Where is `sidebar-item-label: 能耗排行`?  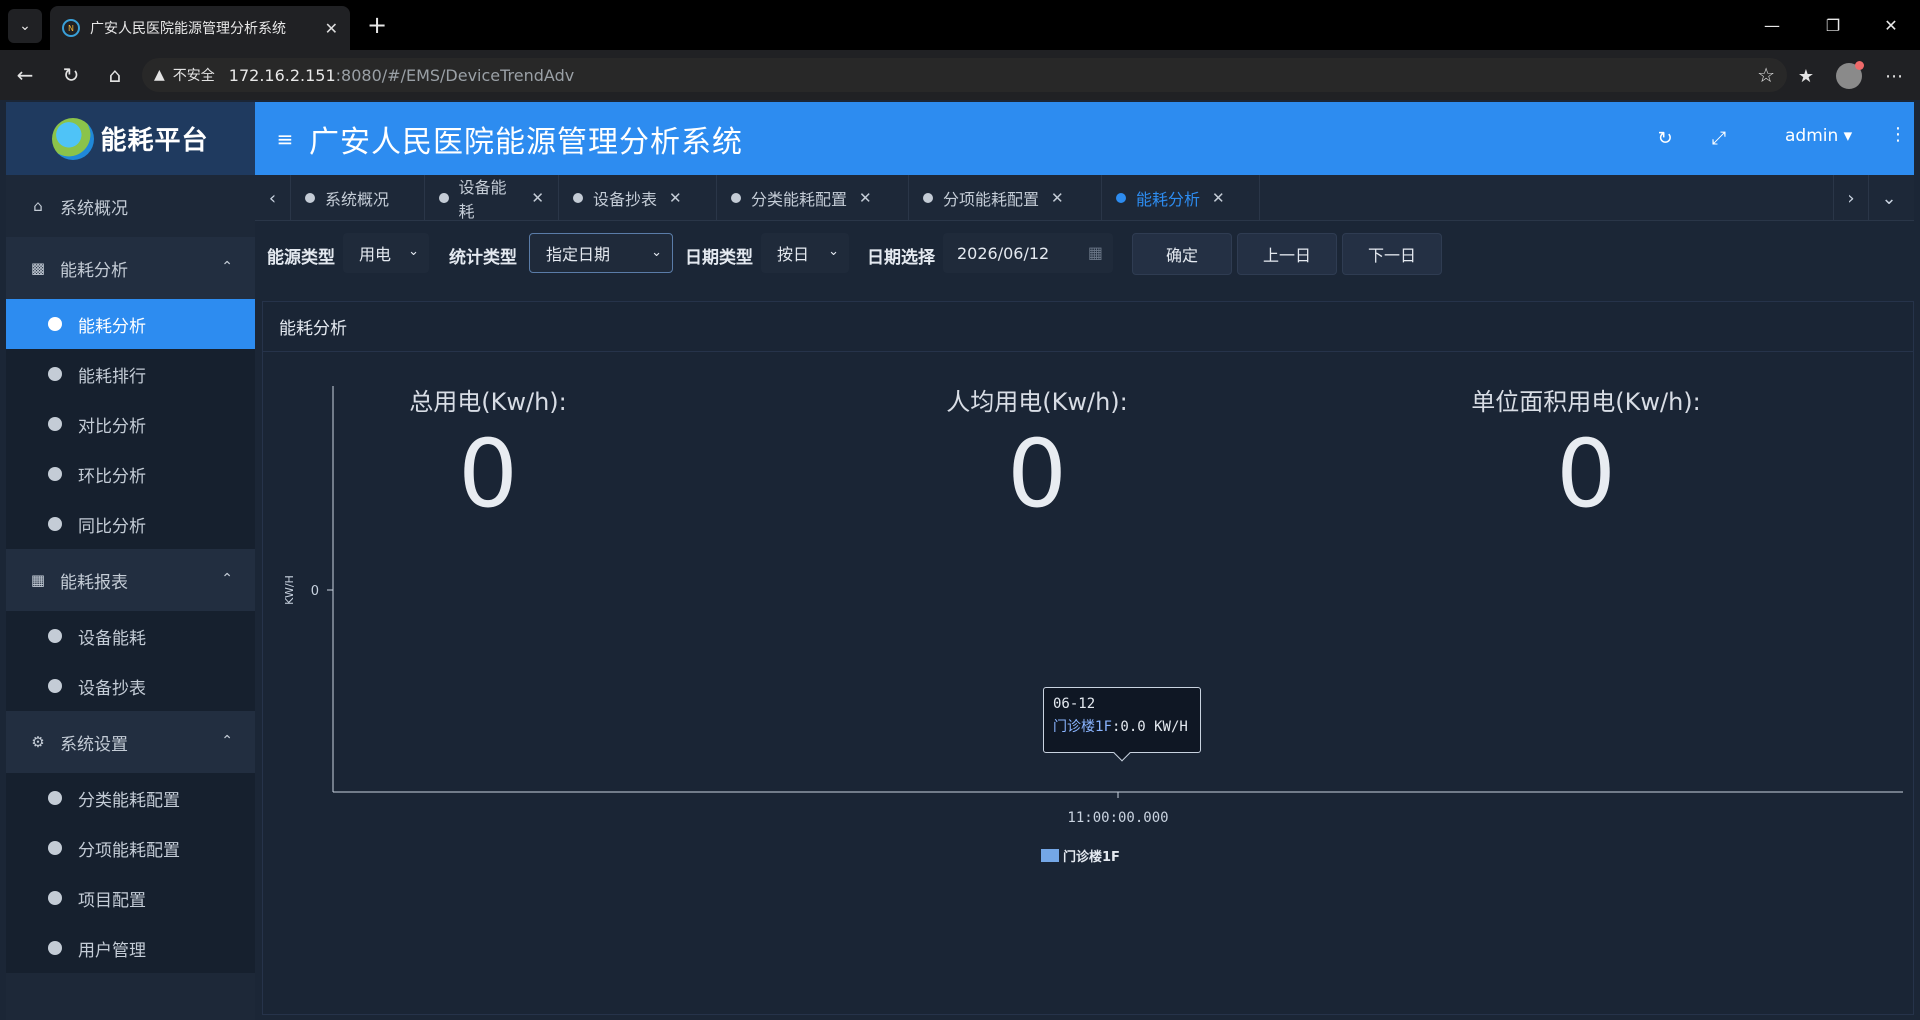
sidebar-item-label: 能耗排行 is located at coordinates (112, 376).